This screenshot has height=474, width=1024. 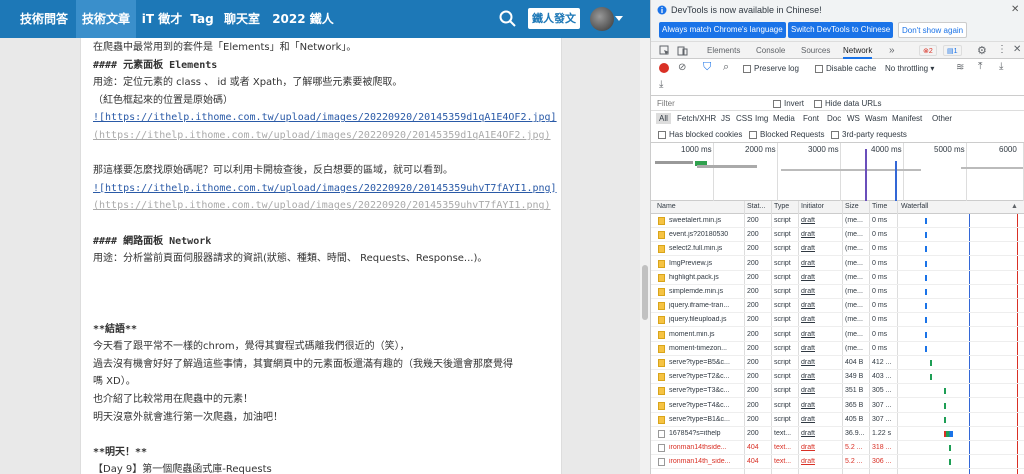 What do you see at coordinates (834, 118) in the screenshot?
I see `type-doc: Doc` at bounding box center [834, 118].